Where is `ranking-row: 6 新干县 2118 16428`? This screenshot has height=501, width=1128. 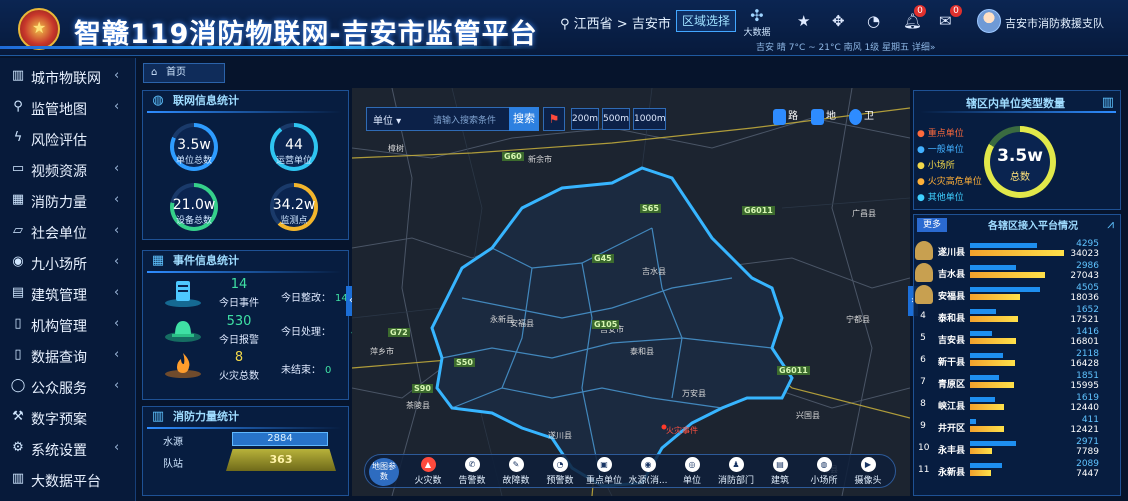 ranking-row: 6 新干县 2118 16428 is located at coordinates (1009, 360).